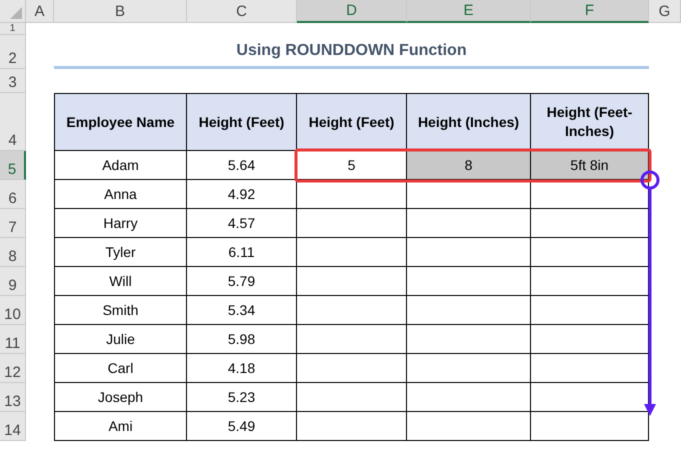 The width and height of the screenshot is (681, 471). Describe the element at coordinates (120, 281) in the screenshot. I see `table-cell: Will` at that location.